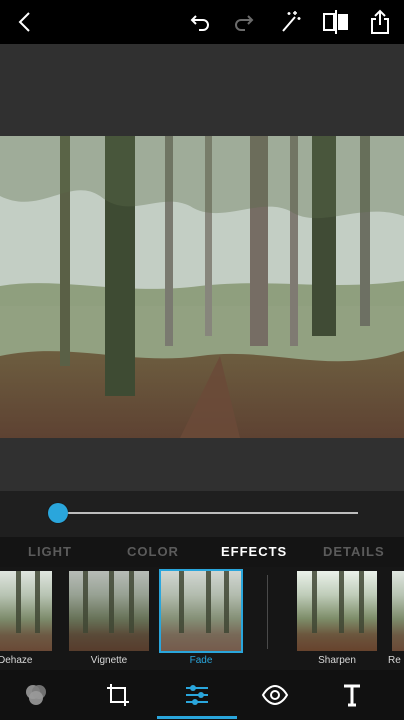  What do you see at coordinates (201, 660) in the screenshot?
I see `effect-fade-label: Fade` at bounding box center [201, 660].